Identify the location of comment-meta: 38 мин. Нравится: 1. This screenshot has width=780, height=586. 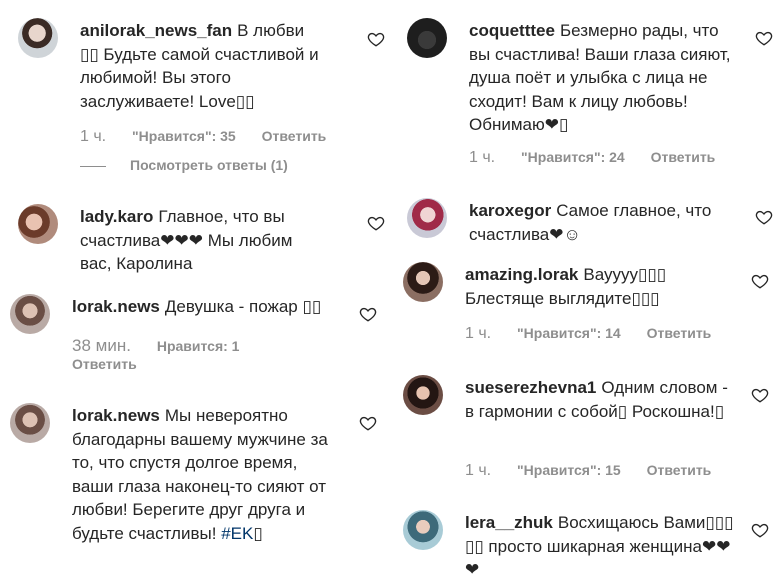
(166, 346).